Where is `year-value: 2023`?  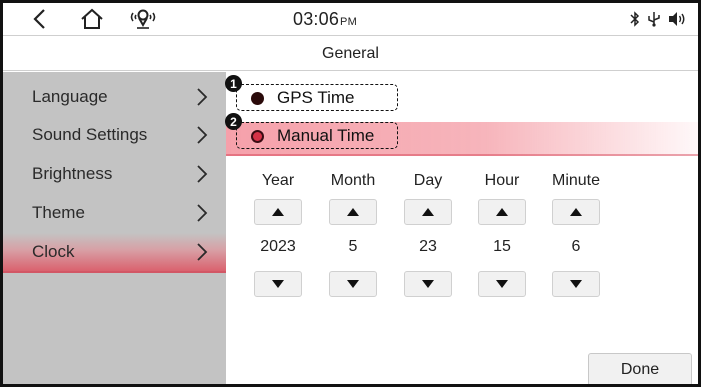 year-value: 2023 is located at coordinates (278, 246).